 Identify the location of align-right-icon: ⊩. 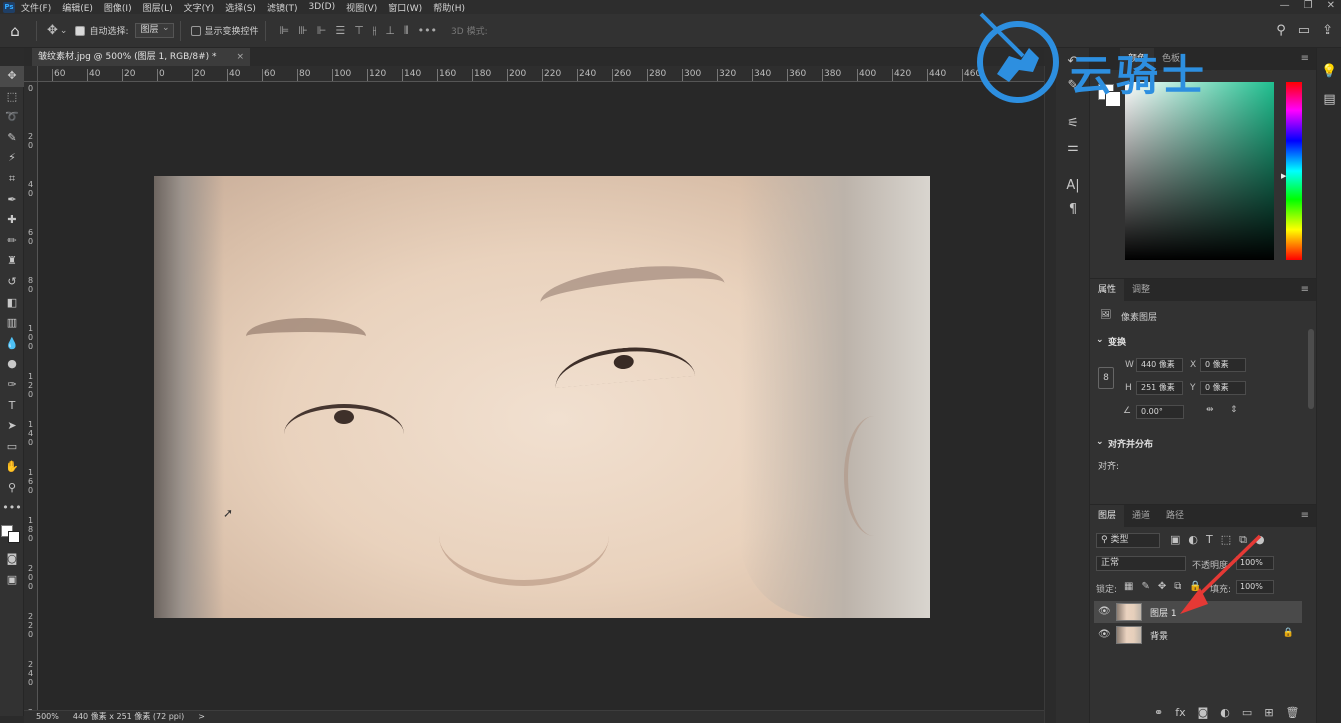
(322, 31).